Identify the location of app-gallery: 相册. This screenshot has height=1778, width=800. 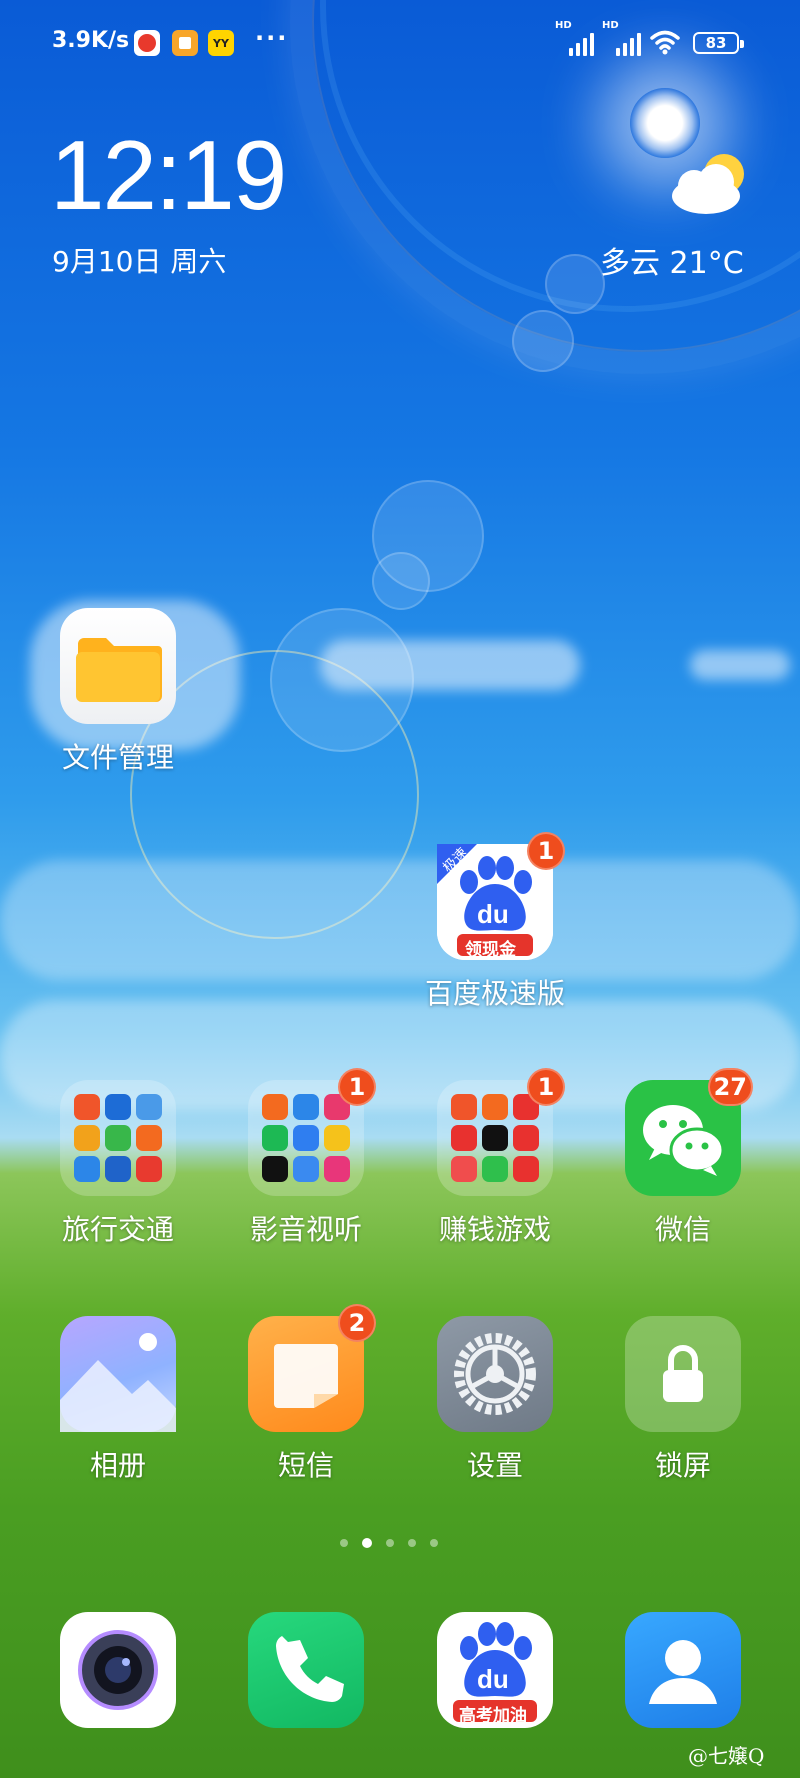
(118, 1400).